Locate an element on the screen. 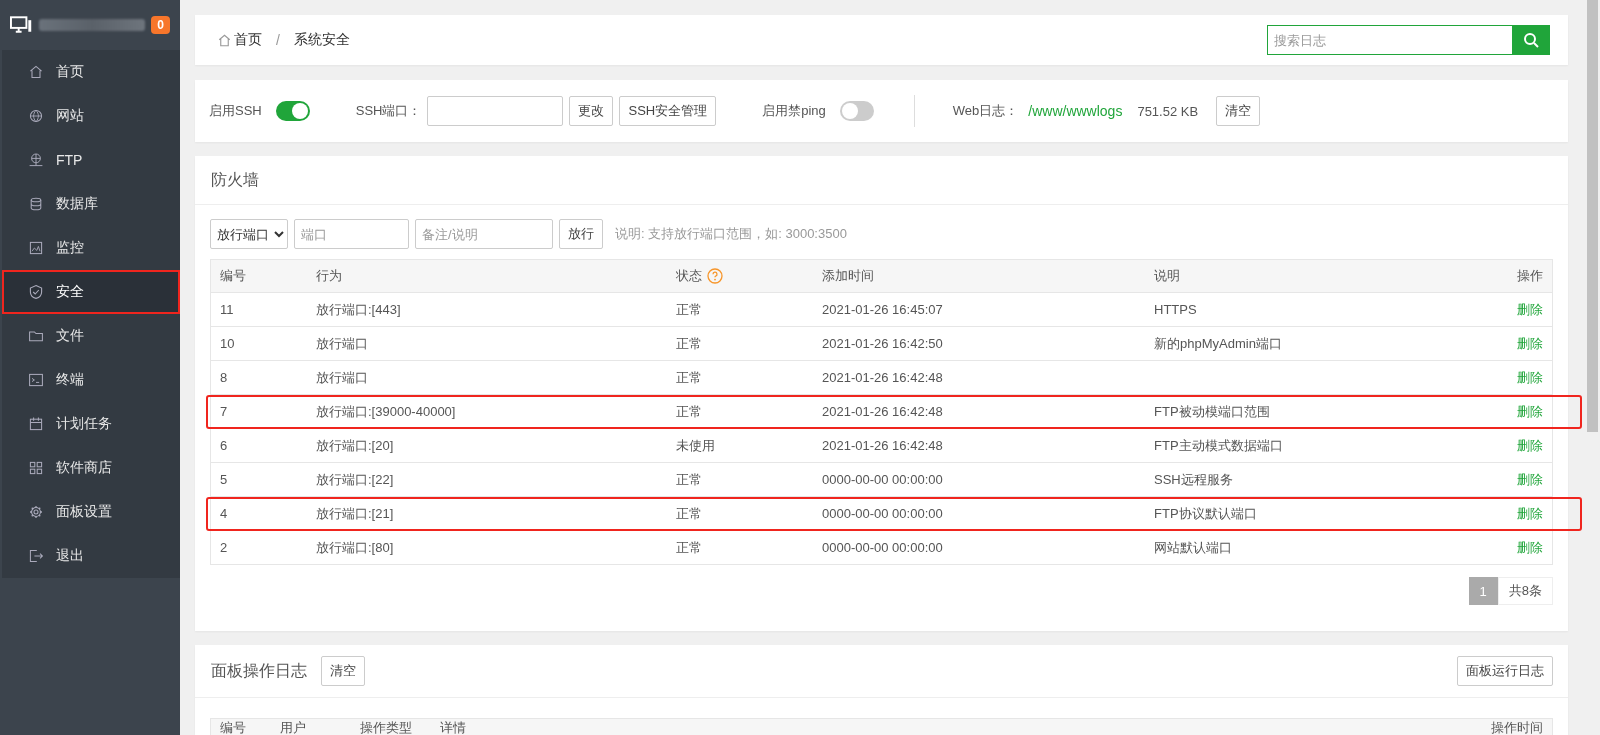 This screenshot has height=735, width=1600. toolbar-button: 更改 is located at coordinates (591, 111).